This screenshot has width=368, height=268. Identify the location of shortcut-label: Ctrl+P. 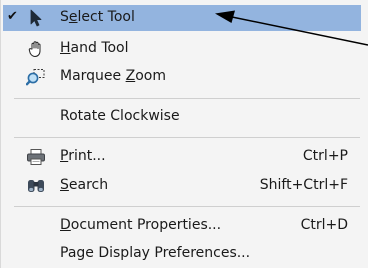
(325, 156).